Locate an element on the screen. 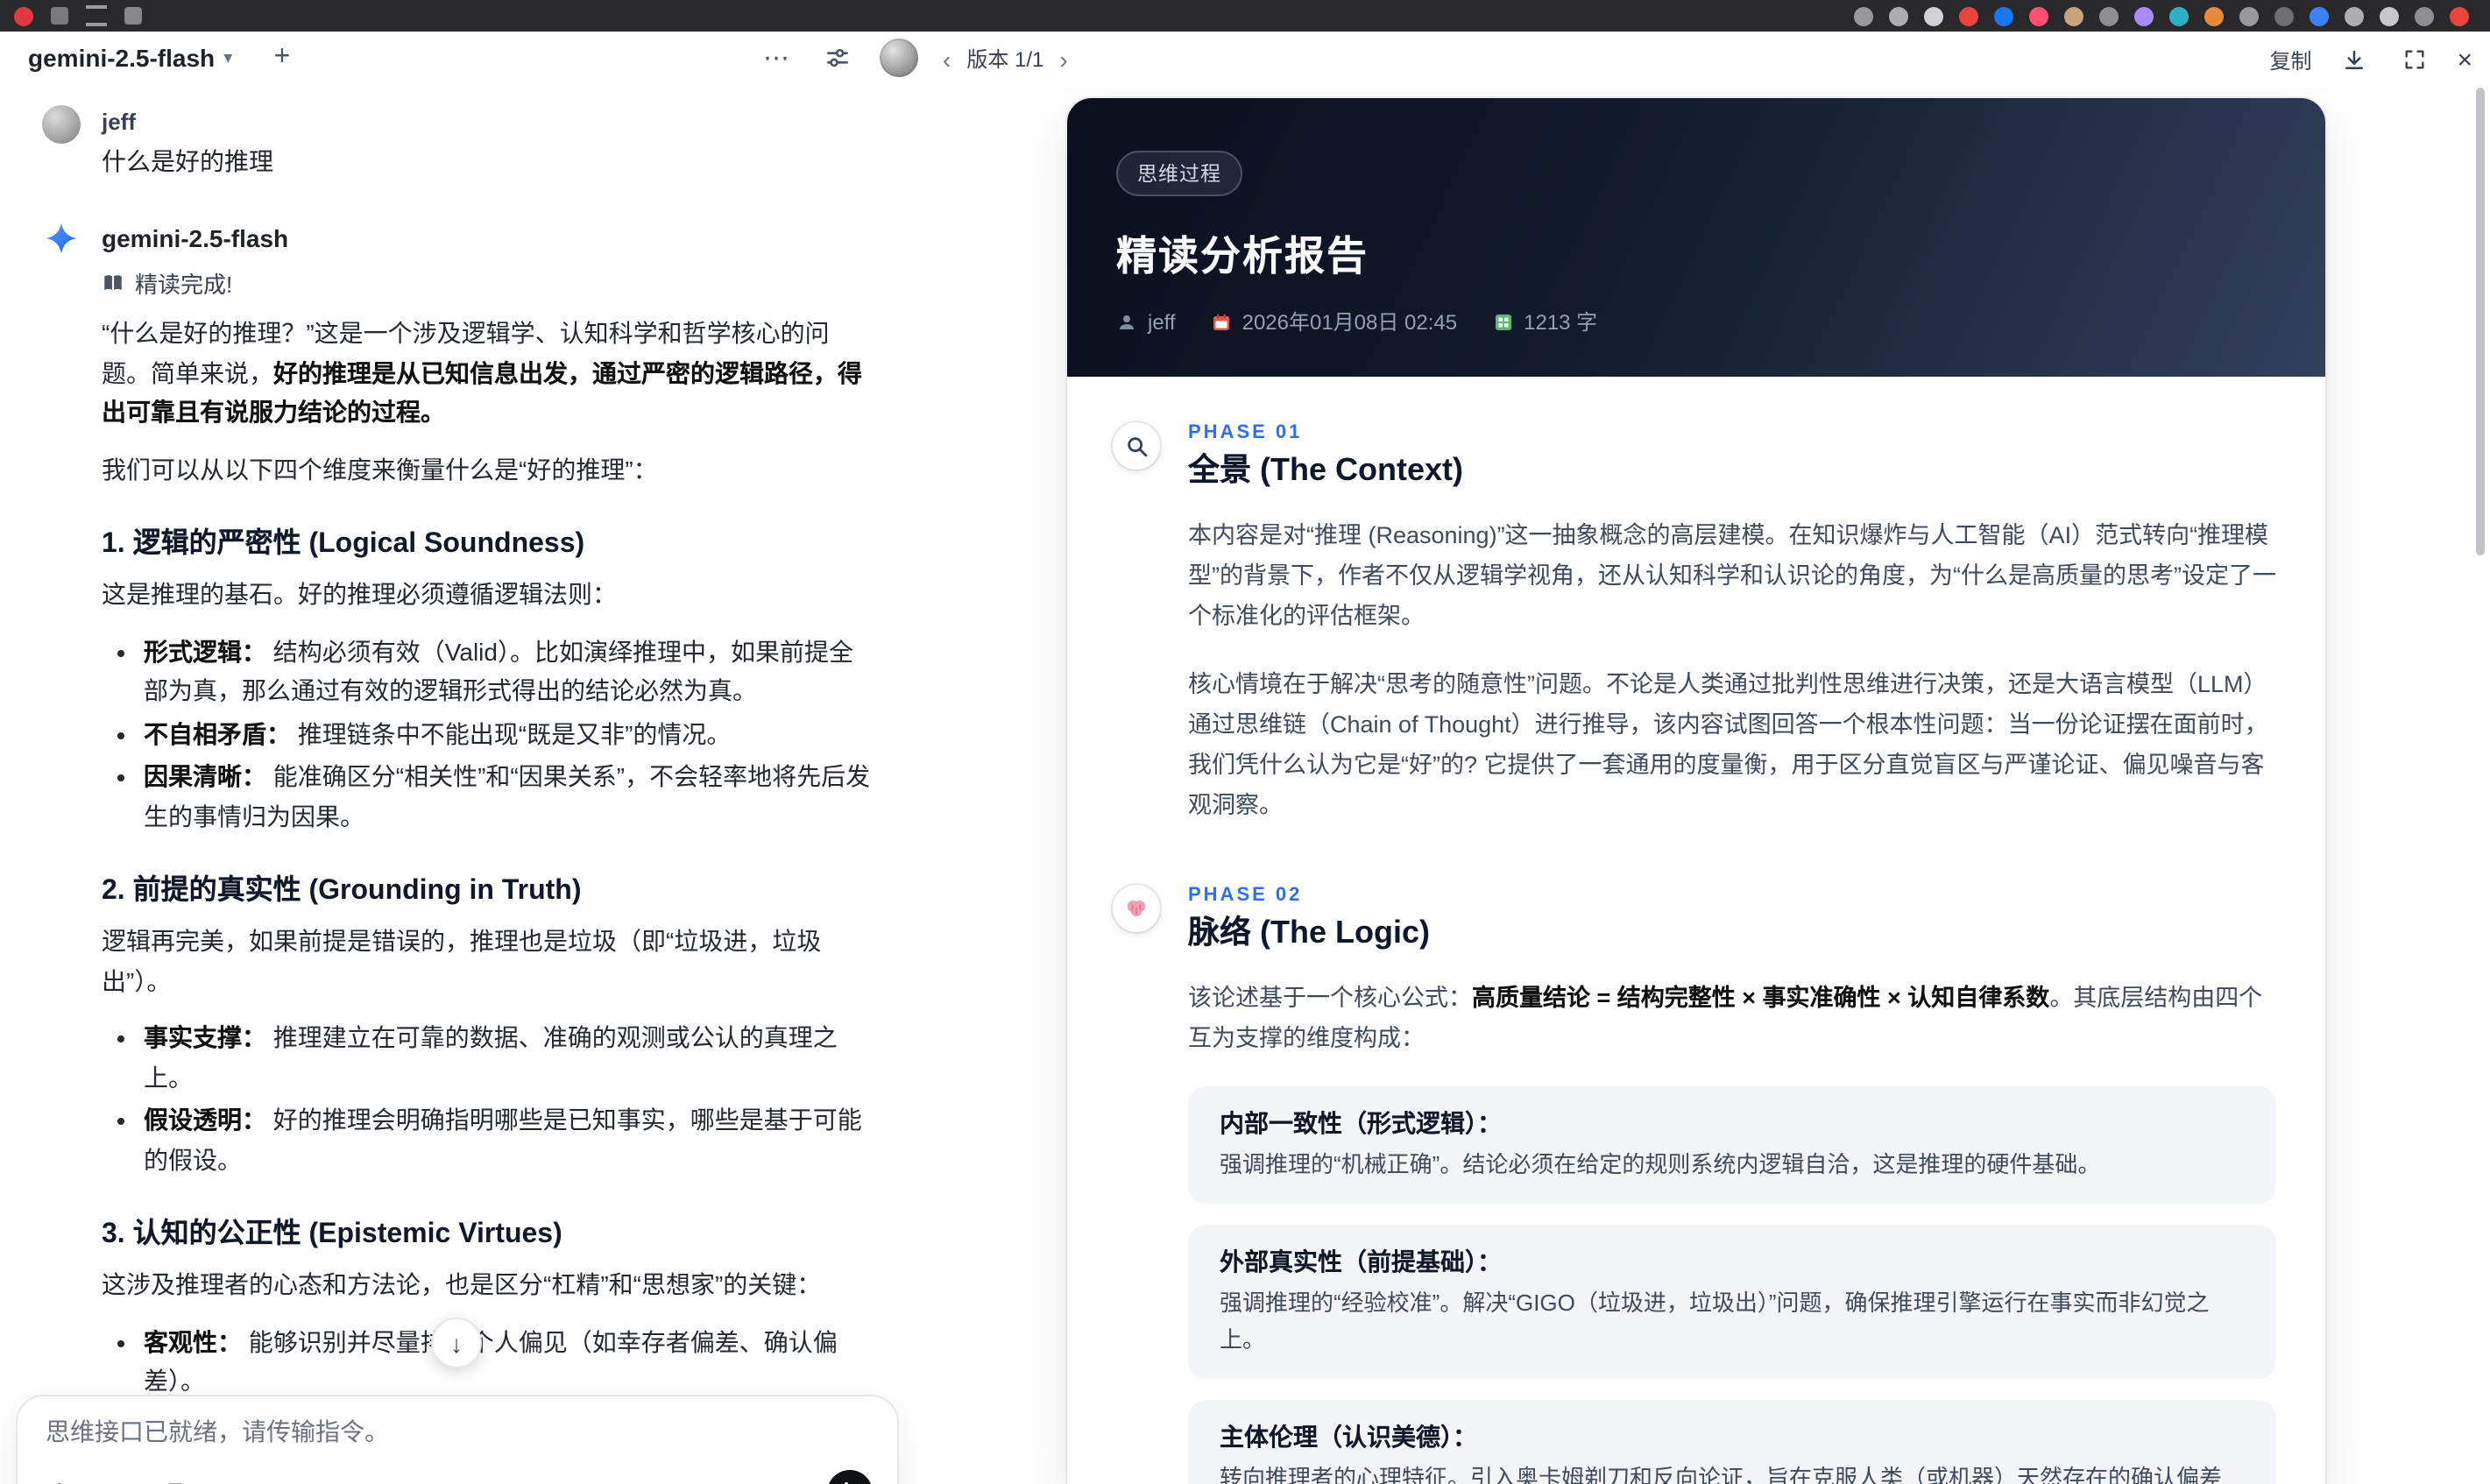 The height and width of the screenshot is (1484, 2490). user-message: jeff 什么是好的推理 is located at coordinates (519, 142).